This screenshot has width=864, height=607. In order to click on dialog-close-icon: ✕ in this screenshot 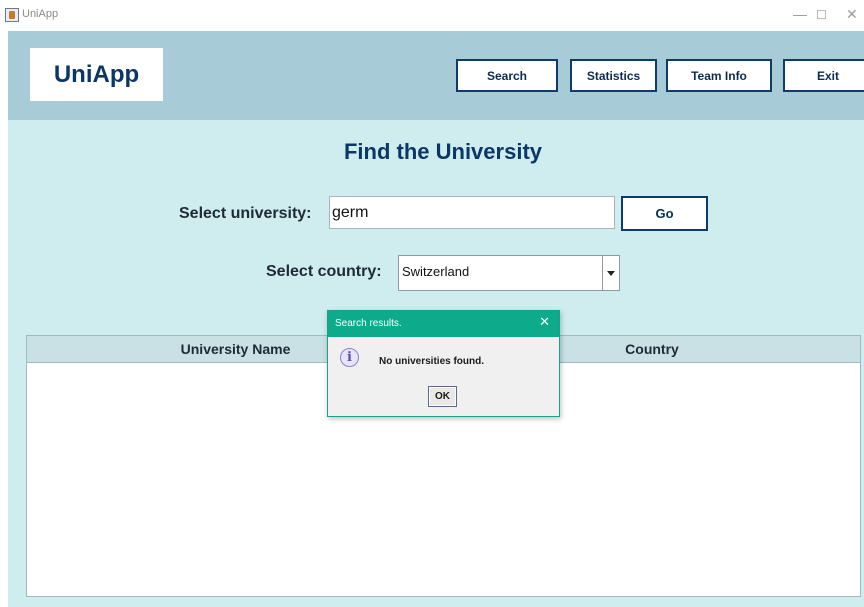, I will do `click(544, 322)`.